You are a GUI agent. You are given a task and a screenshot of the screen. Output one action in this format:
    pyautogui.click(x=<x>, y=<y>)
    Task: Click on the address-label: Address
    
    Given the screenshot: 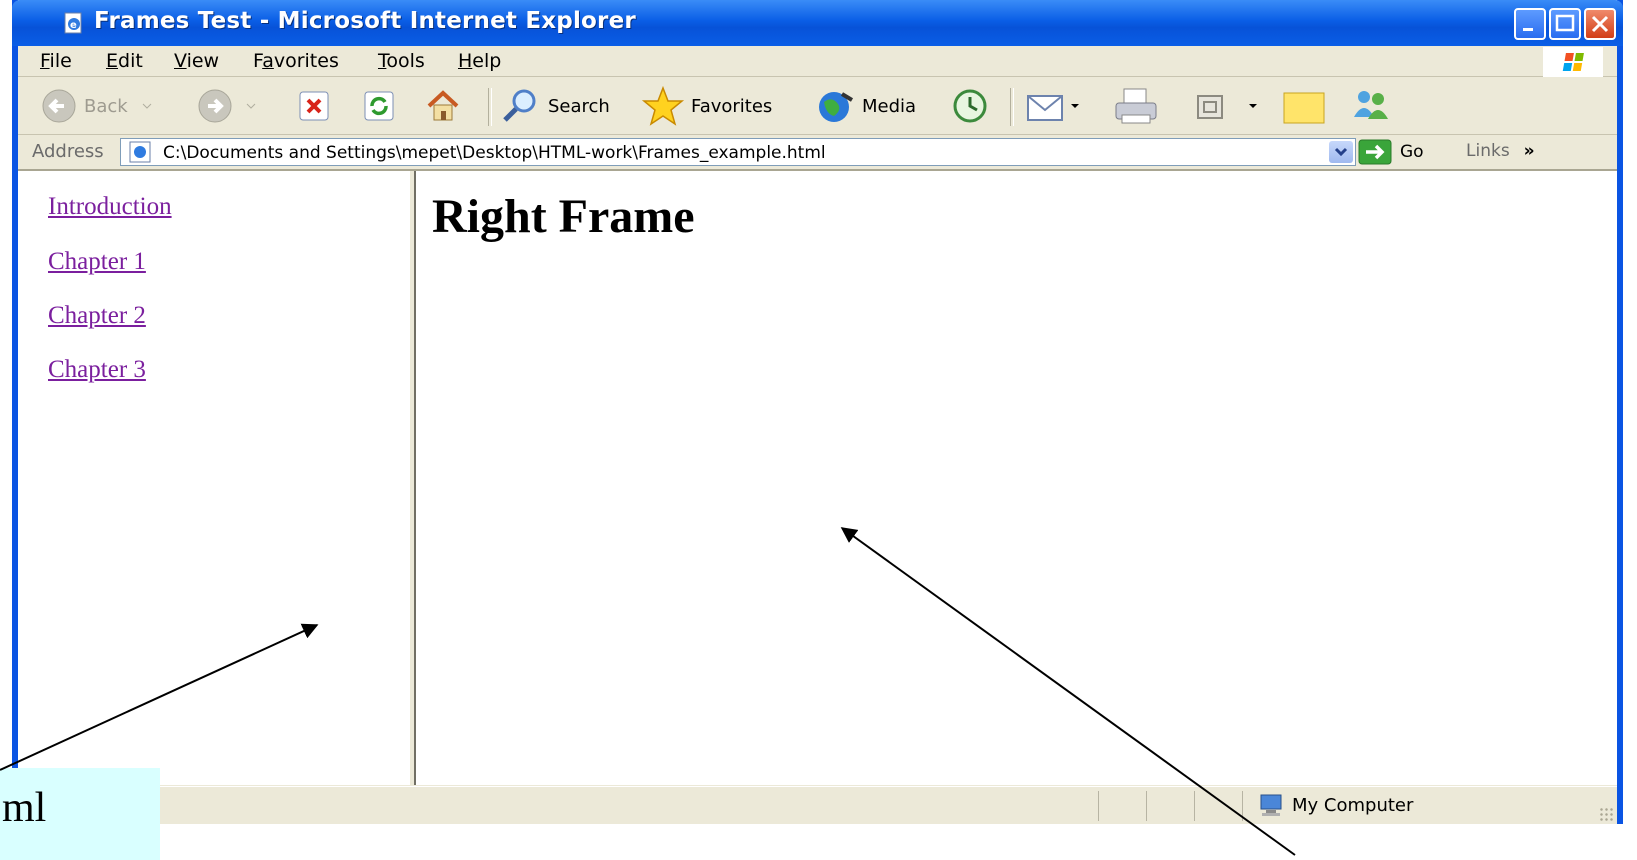 What is the action you would take?
    pyautogui.click(x=68, y=151)
    